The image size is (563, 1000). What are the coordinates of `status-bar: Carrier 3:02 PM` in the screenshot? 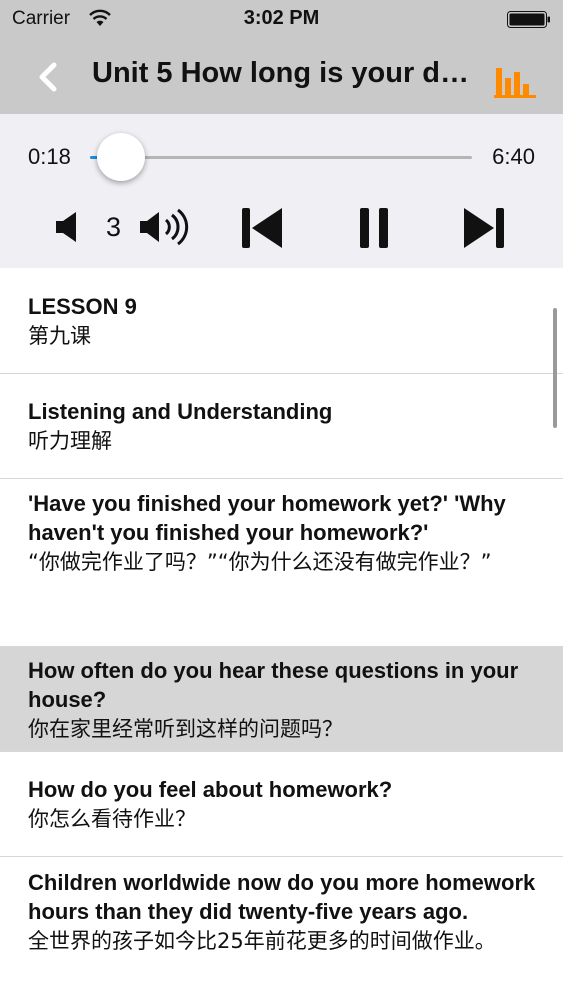 It's located at (281, 20).